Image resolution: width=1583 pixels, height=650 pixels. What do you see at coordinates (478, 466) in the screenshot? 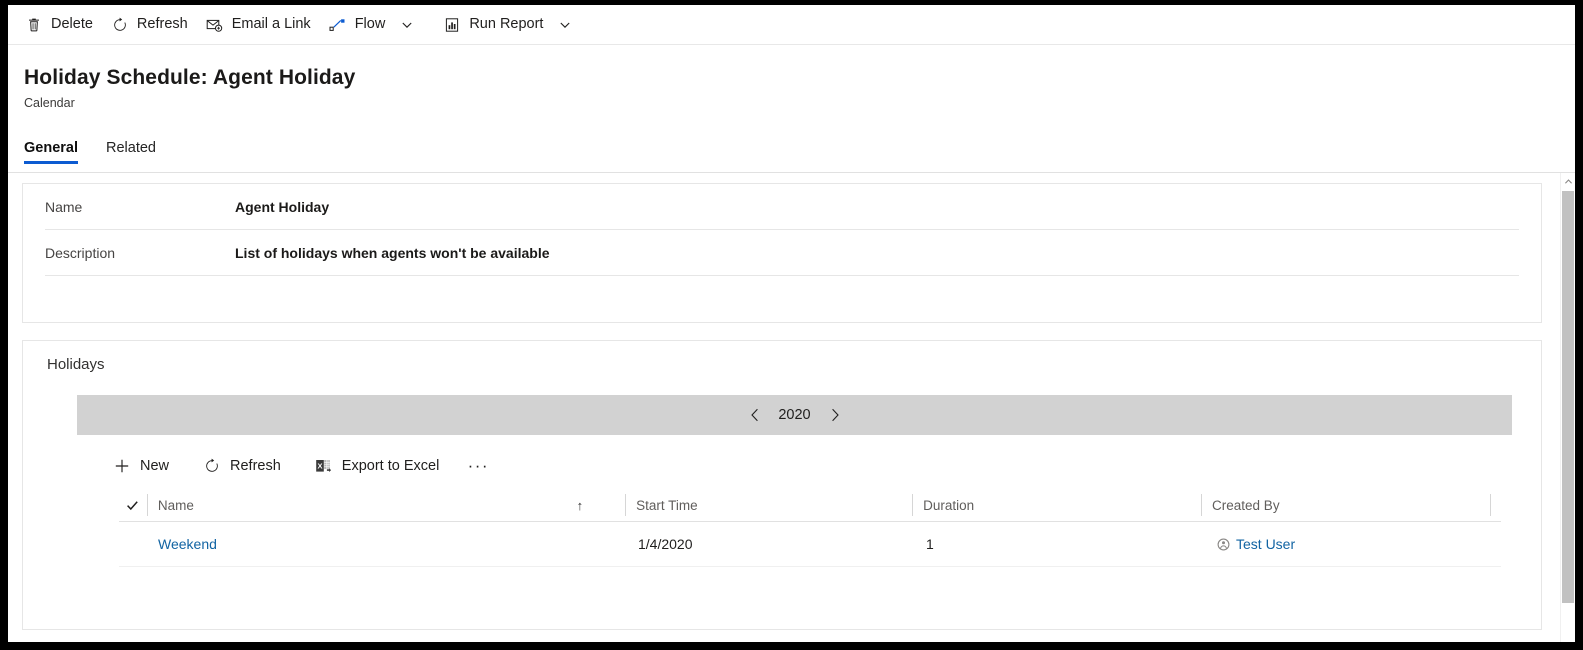
I see `subgrid-overflow-button: ···` at bounding box center [478, 466].